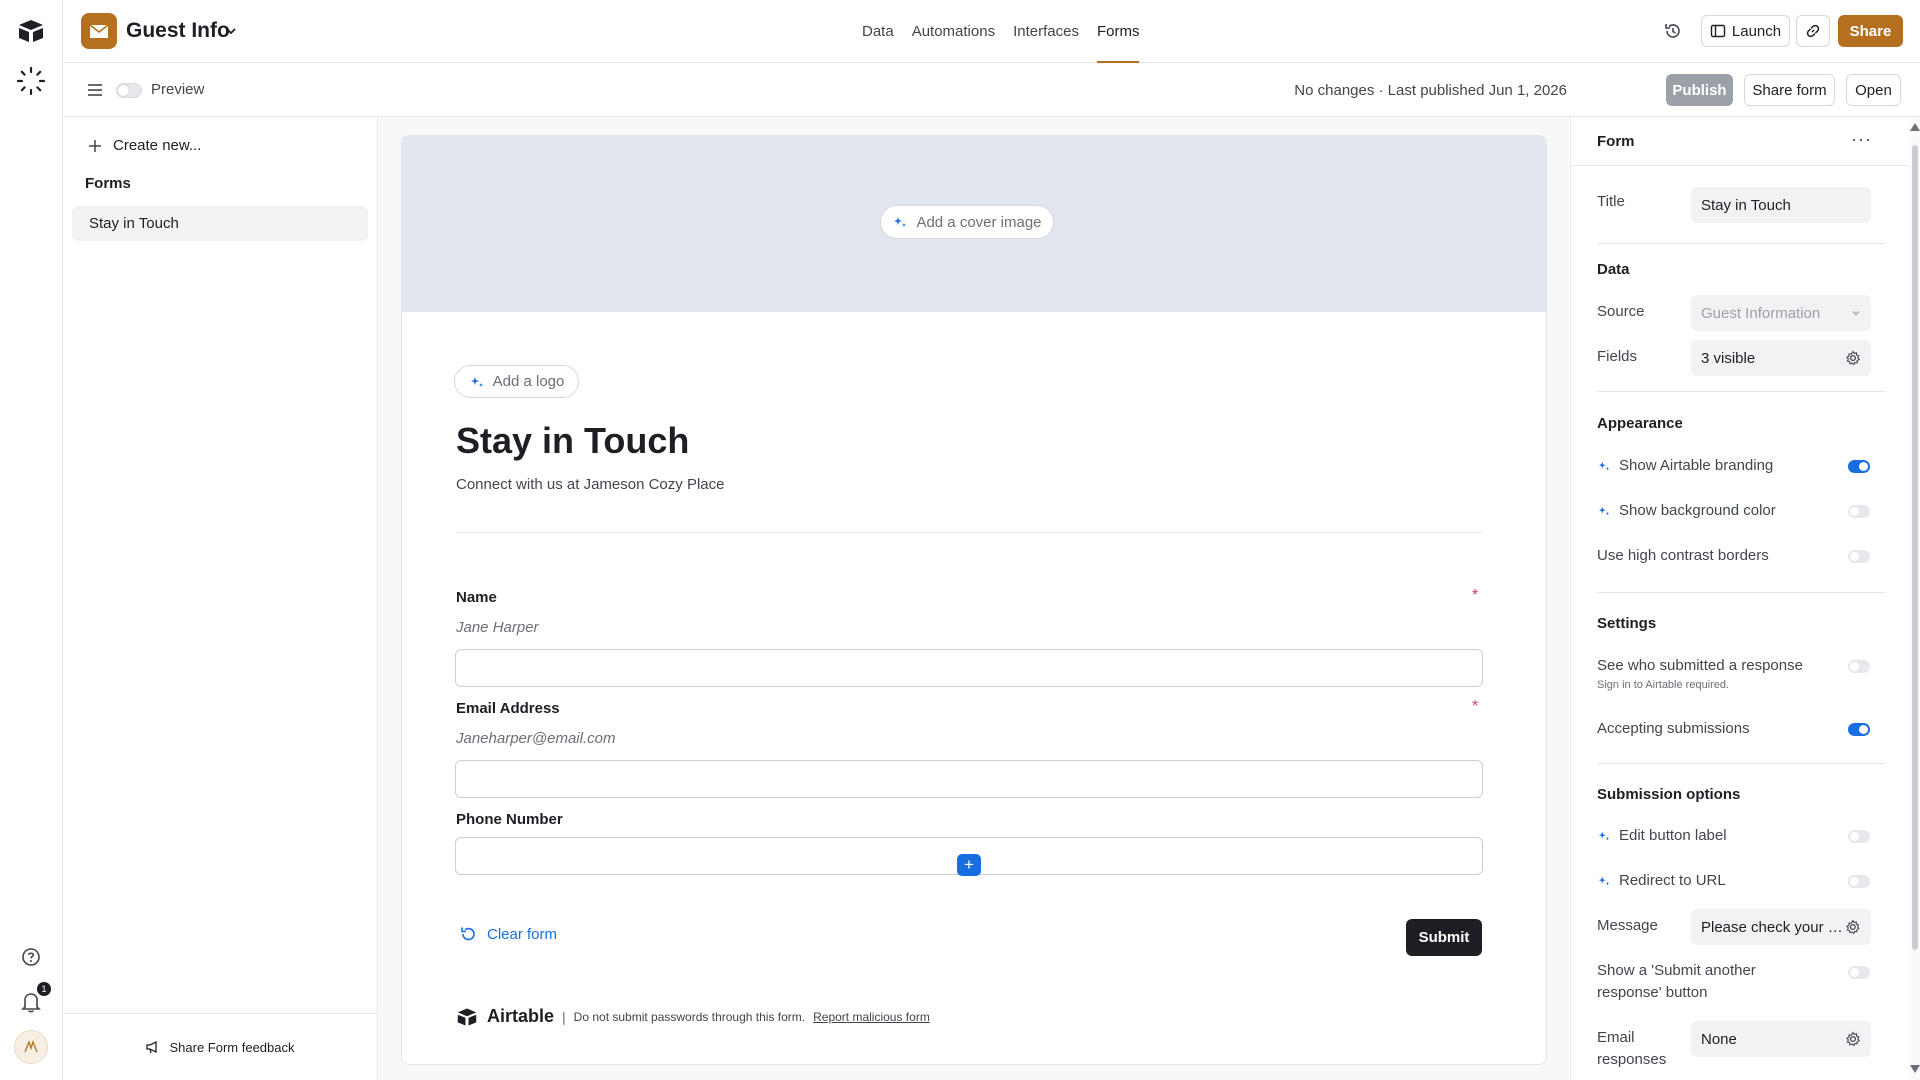  I want to click on see-who-note: Sign in to Airtable required., so click(1663, 685).